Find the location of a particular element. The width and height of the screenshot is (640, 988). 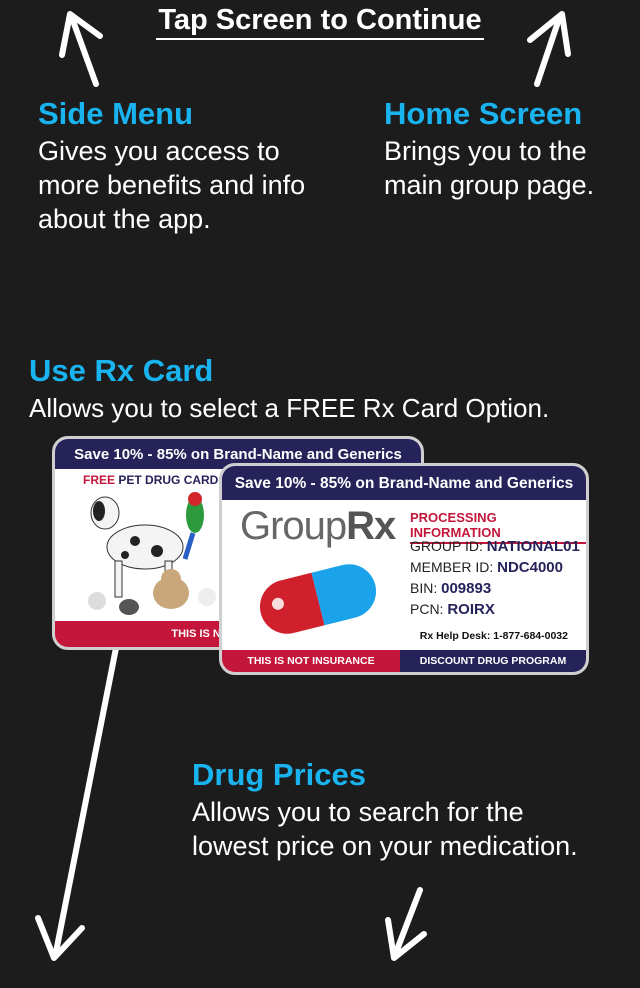

home-screen-title: Home Screen is located at coordinates (483, 113).